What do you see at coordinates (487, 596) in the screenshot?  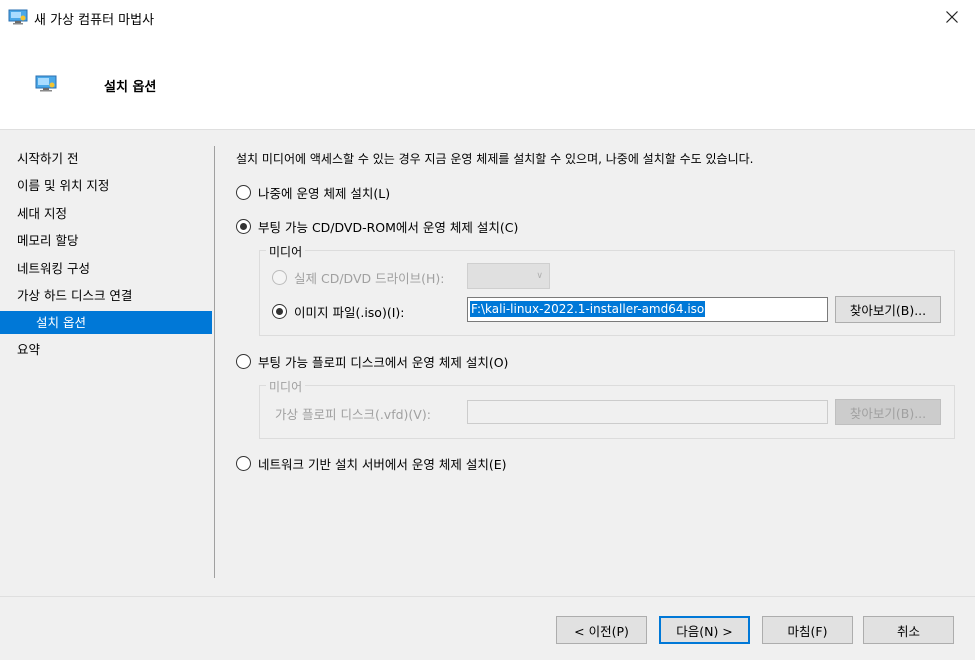 I see `footer-divider` at bounding box center [487, 596].